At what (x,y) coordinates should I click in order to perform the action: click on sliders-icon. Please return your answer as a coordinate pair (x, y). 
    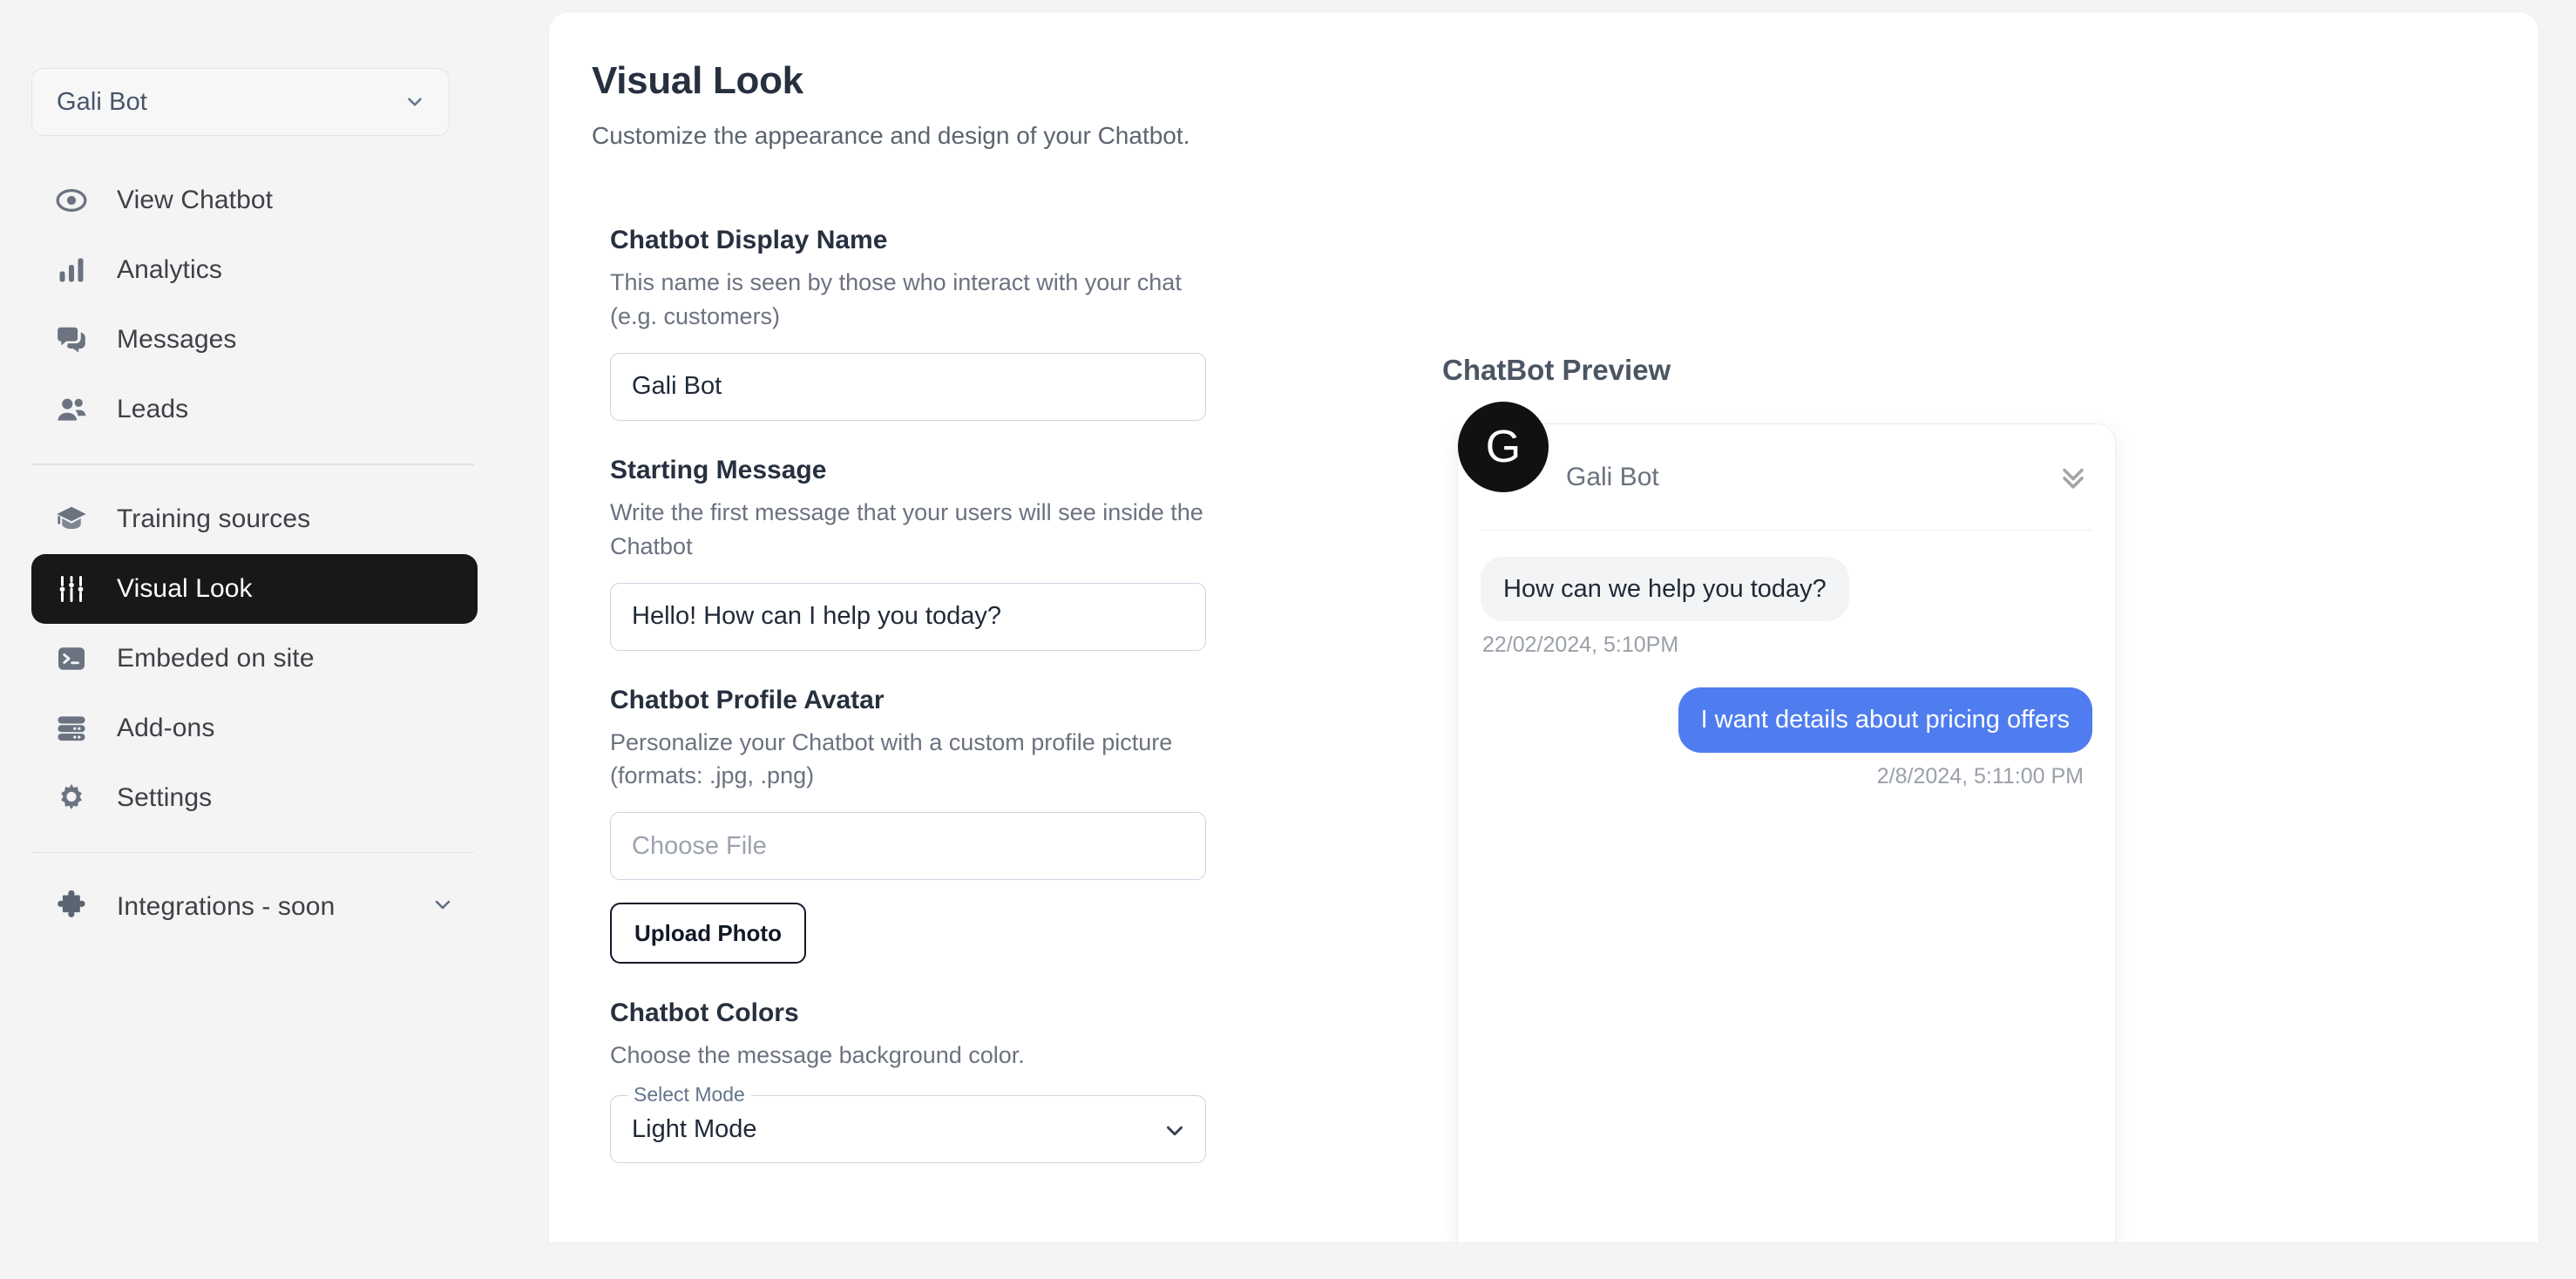
    Looking at the image, I should click on (71, 589).